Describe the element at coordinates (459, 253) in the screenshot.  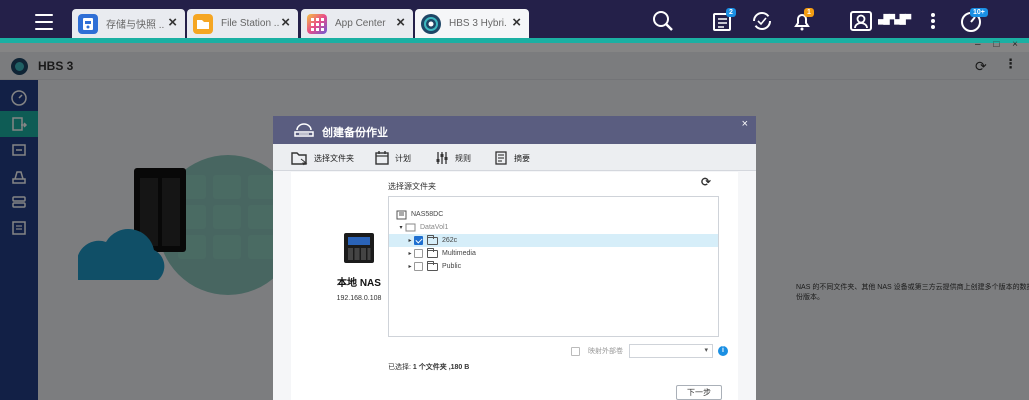
I see `tree-label: Multimedia` at that location.